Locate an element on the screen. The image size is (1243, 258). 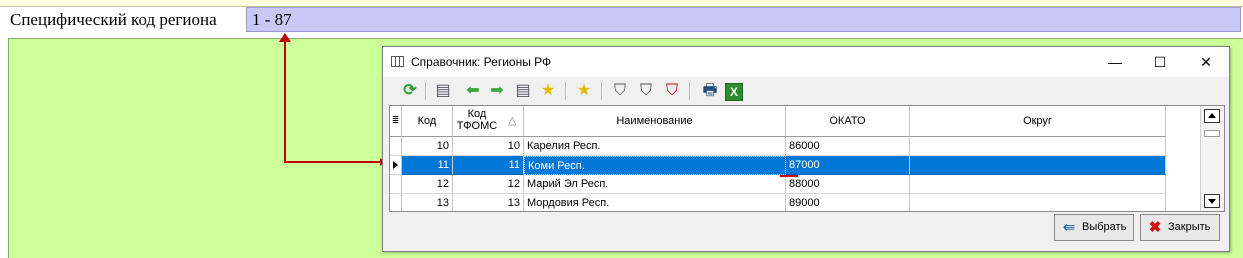
print-icon: 🖶 is located at coordinates (710, 91).